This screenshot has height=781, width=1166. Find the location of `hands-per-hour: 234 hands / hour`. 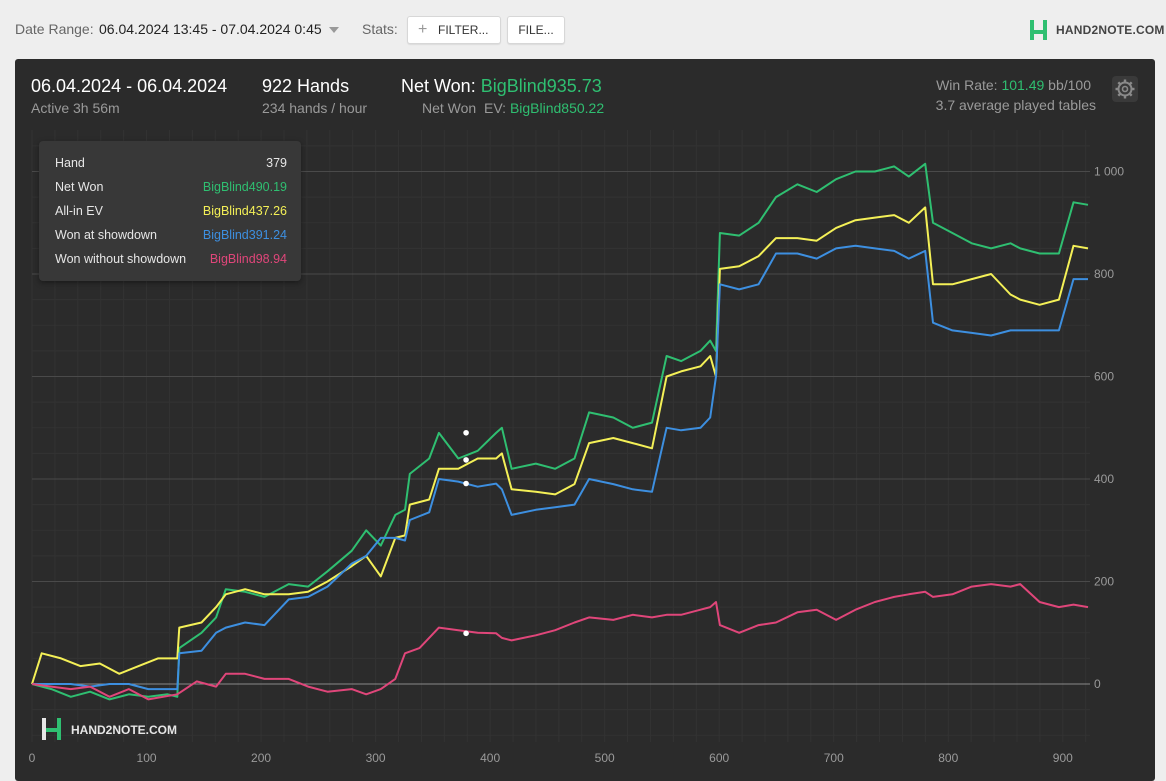

hands-per-hour: 234 hands / hour is located at coordinates (315, 108).